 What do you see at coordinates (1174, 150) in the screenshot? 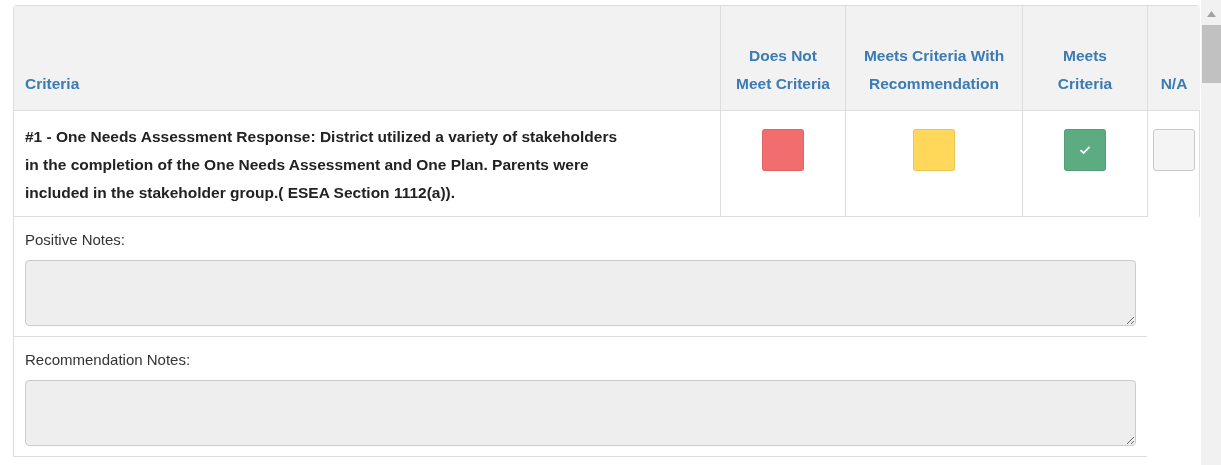
I see `rating-checkbox` at bounding box center [1174, 150].